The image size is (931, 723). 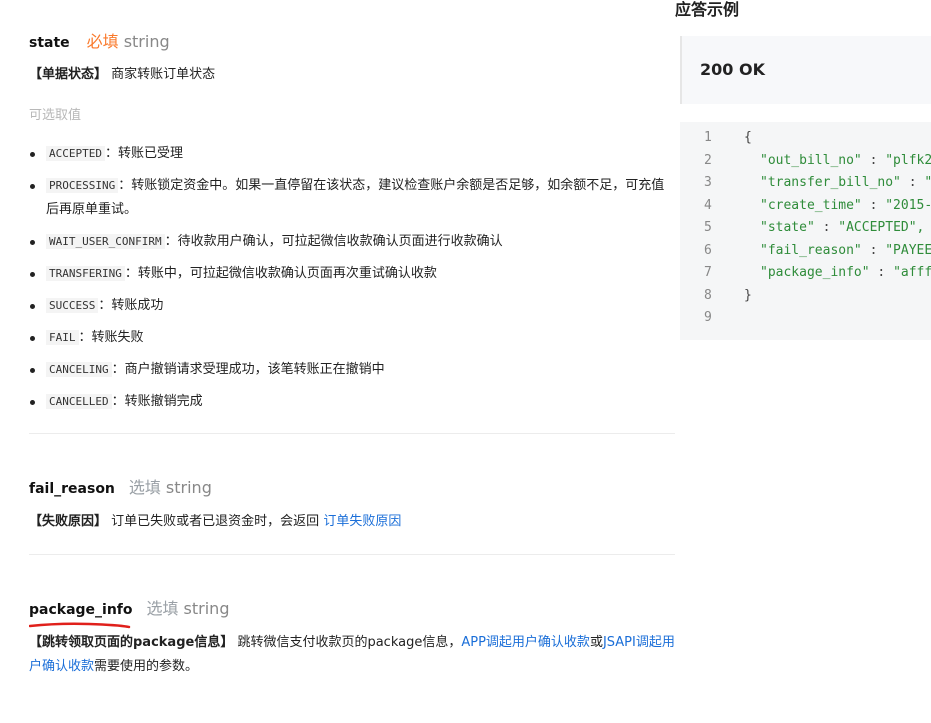 What do you see at coordinates (596, 642) in the screenshot?
I see `desc-mid: 或` at bounding box center [596, 642].